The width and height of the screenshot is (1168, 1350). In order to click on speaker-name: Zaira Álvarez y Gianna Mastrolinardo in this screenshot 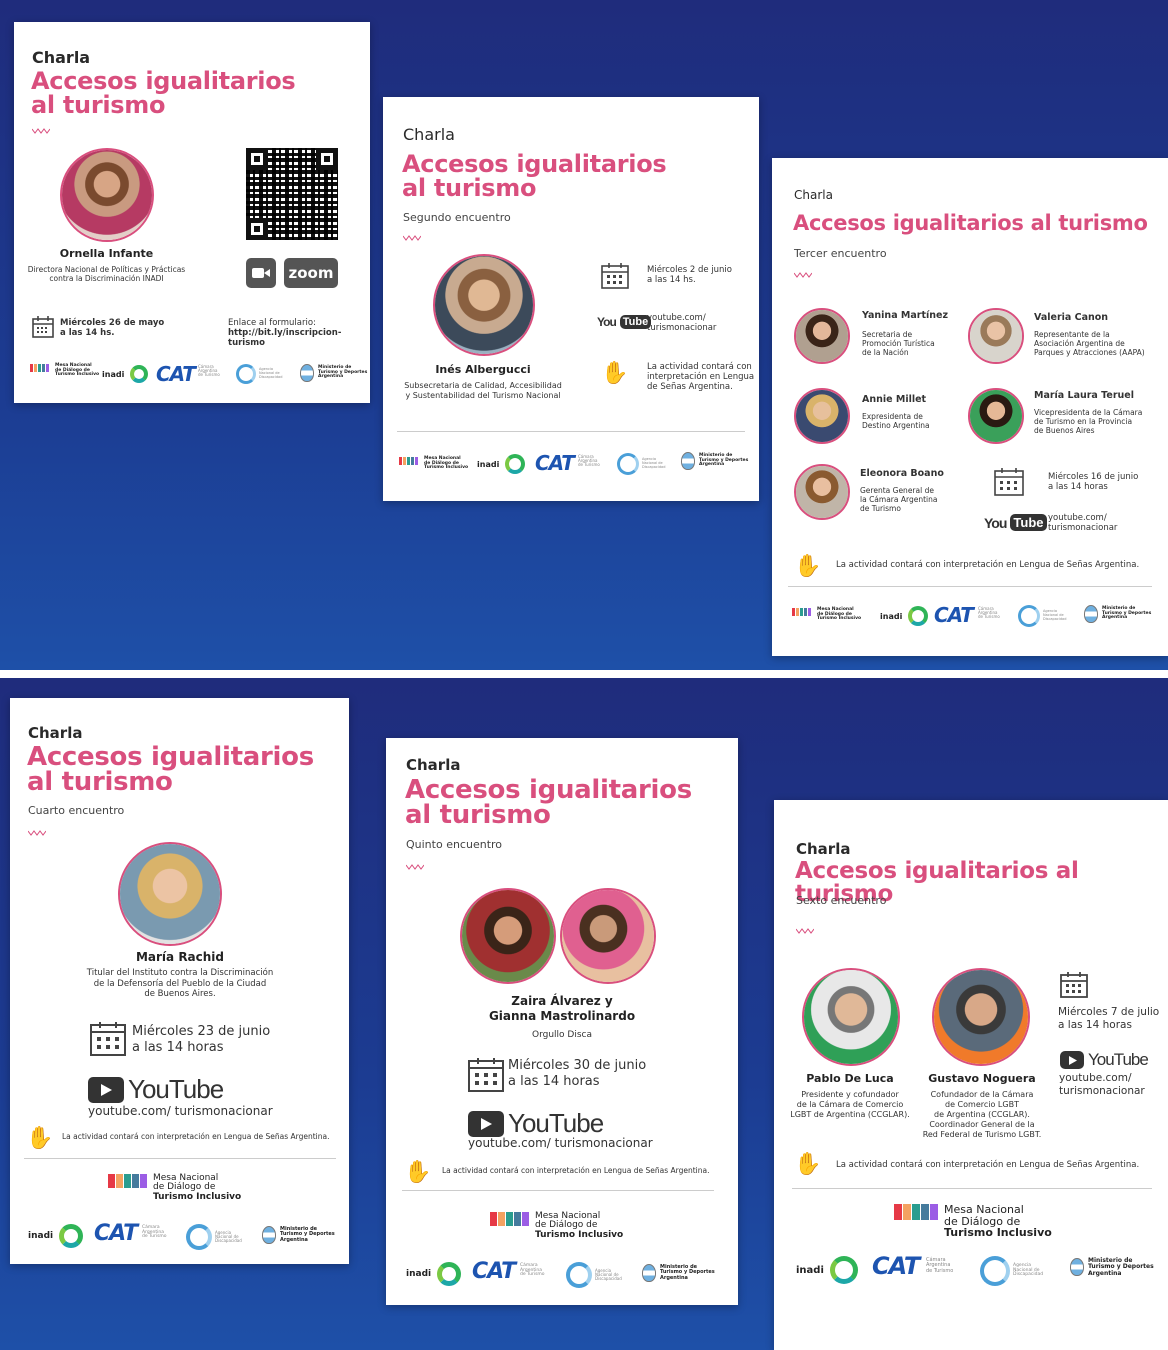, I will do `click(562, 1008)`.